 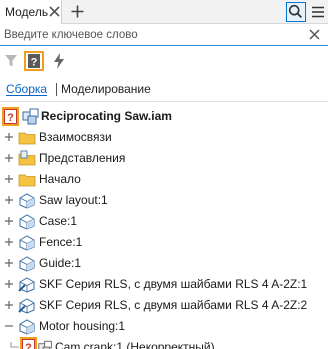 I want to click on tree-item-label: Представления, so click(x=82, y=158).